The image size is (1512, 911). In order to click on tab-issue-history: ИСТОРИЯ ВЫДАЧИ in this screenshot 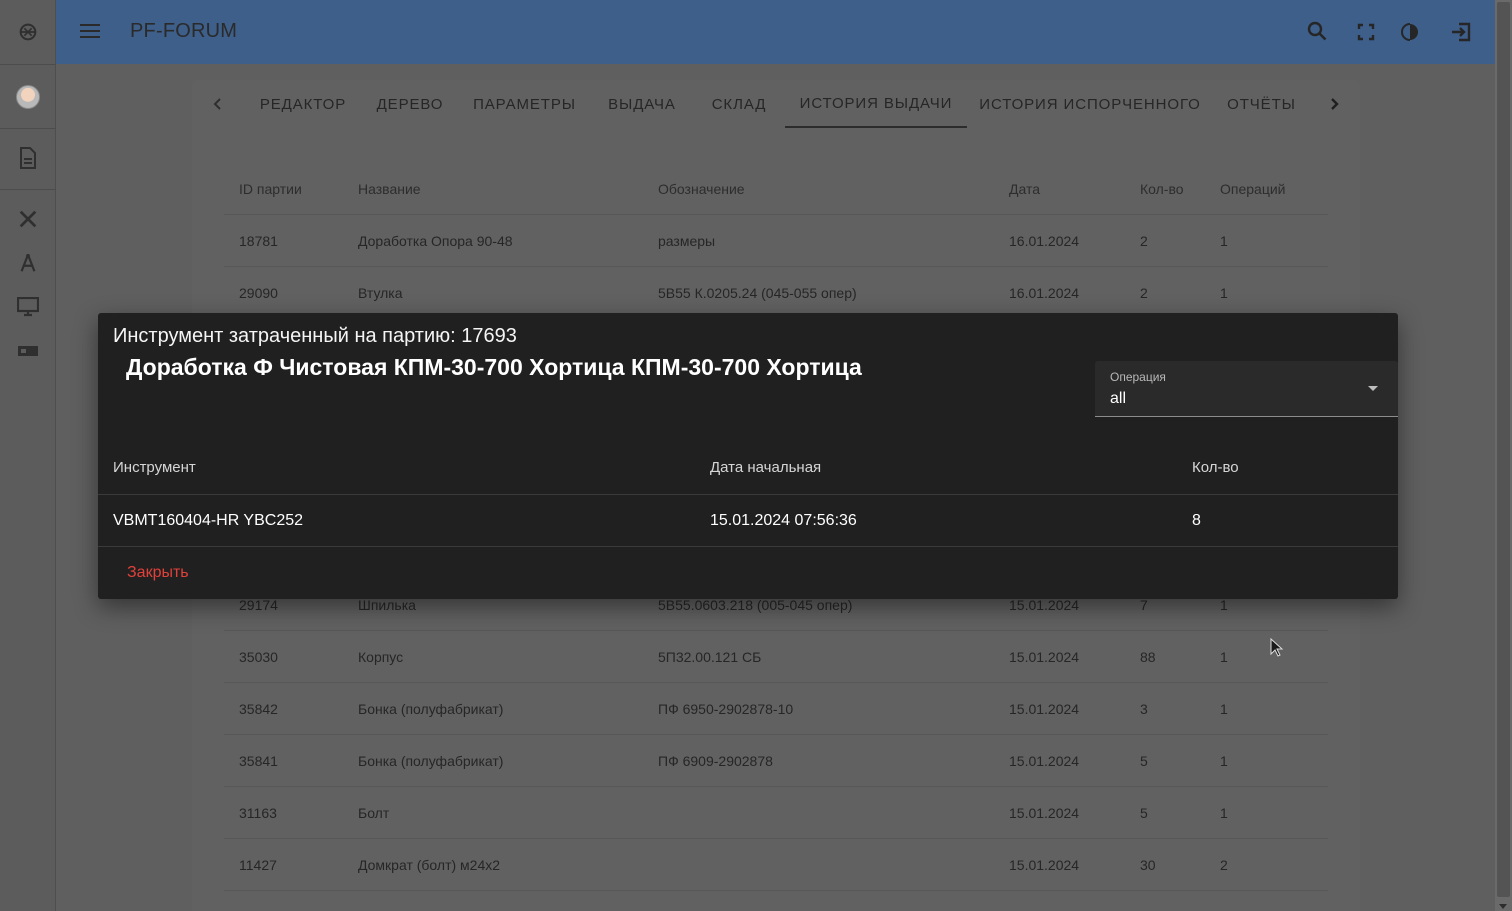, I will do `click(876, 104)`.